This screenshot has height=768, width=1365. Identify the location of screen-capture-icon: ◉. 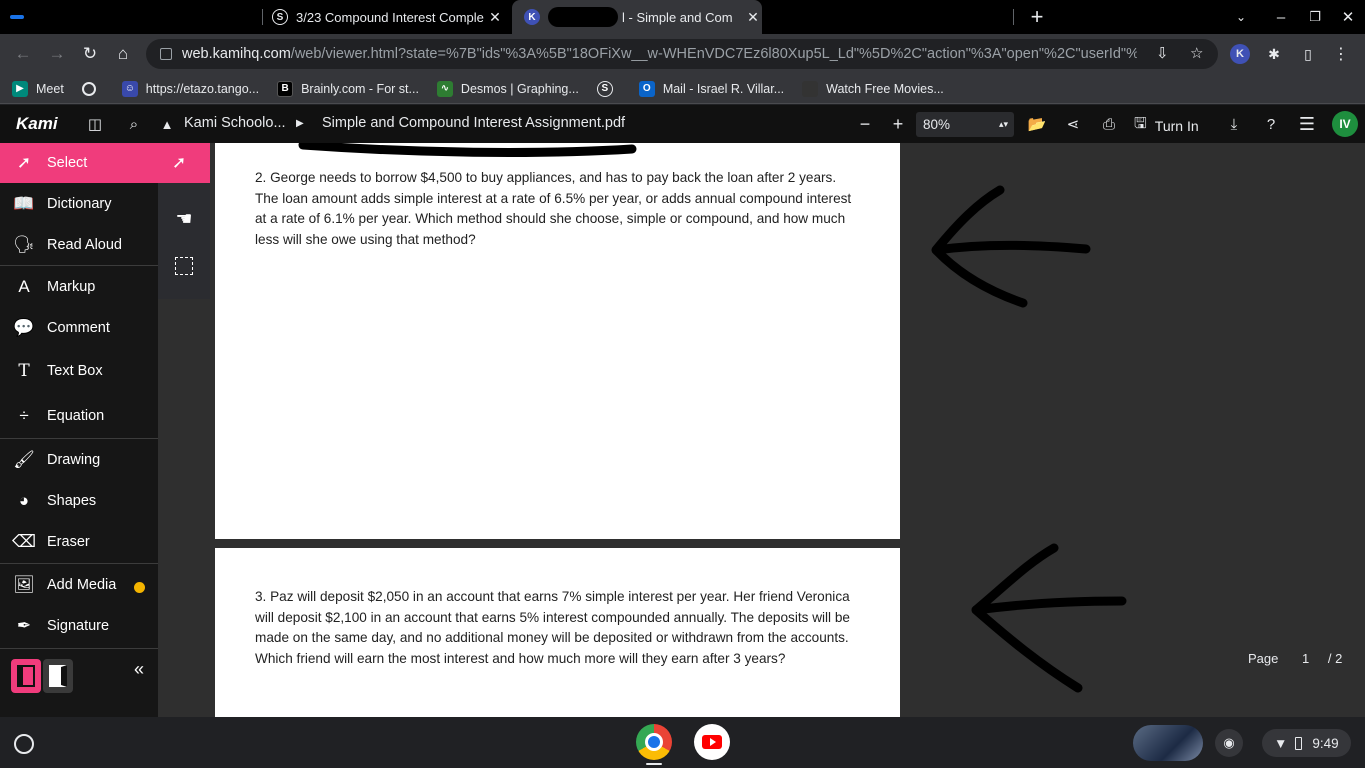
(1229, 743).